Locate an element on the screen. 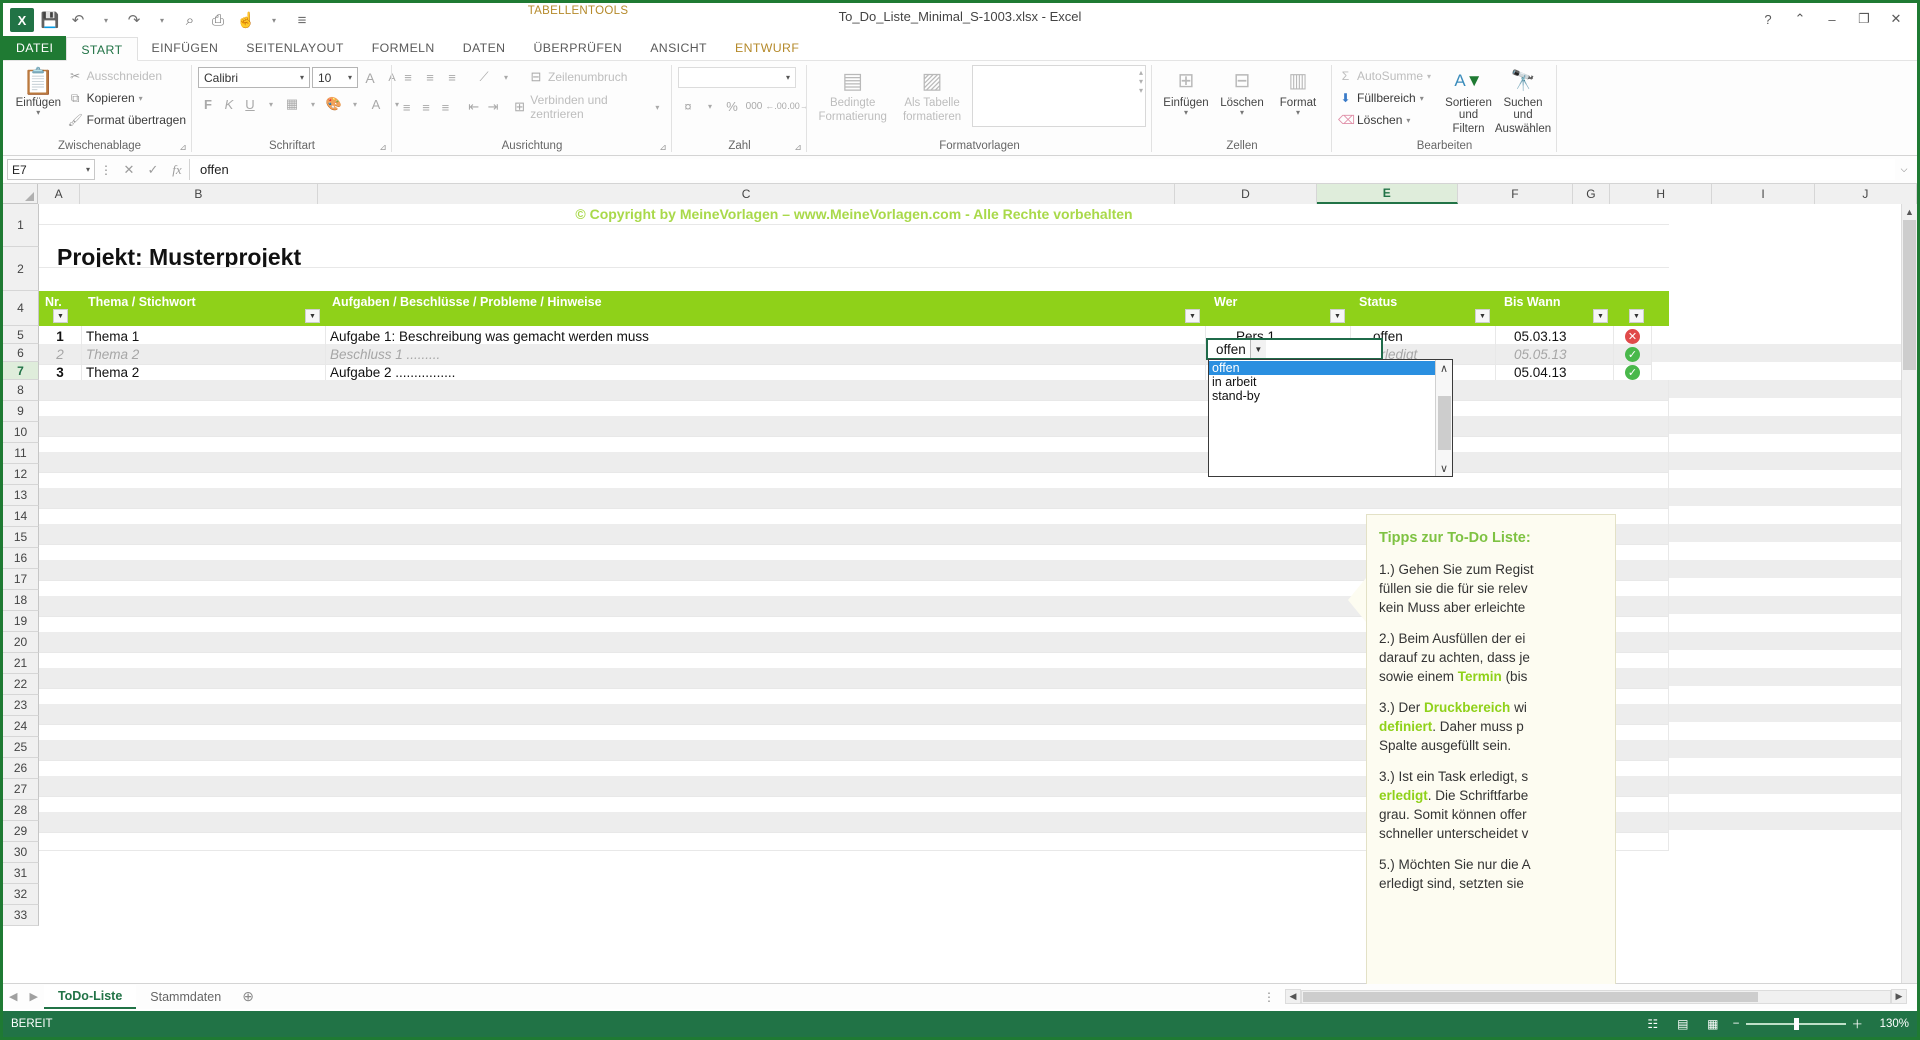  currency-dropdown-icon: ▾ is located at coordinates (710, 106).